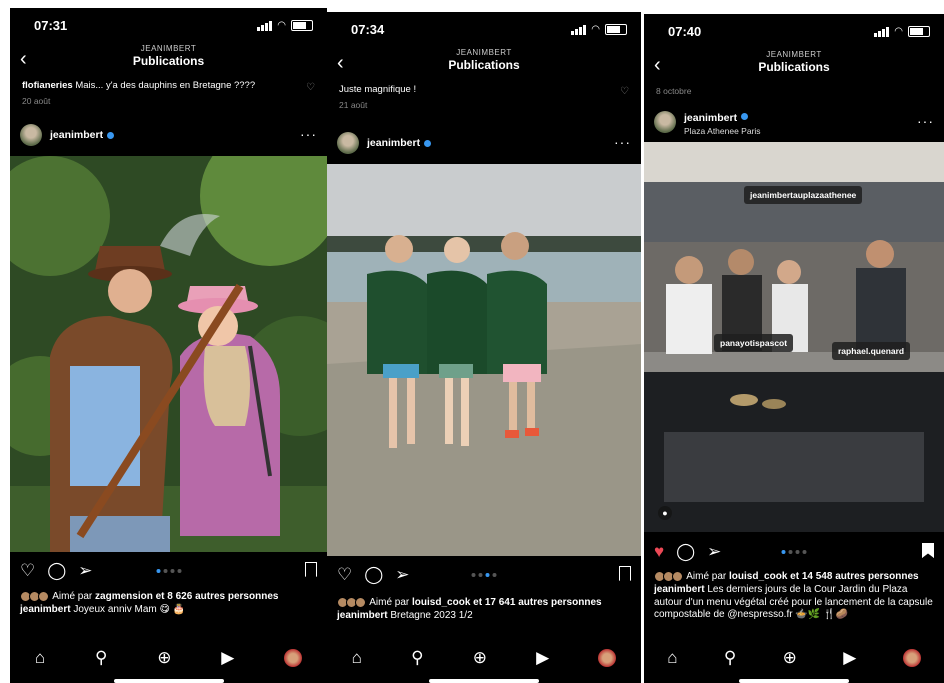  I want to click on post-author-row: jeanimbert Plaza Athenee Paris ···, so click(794, 122).